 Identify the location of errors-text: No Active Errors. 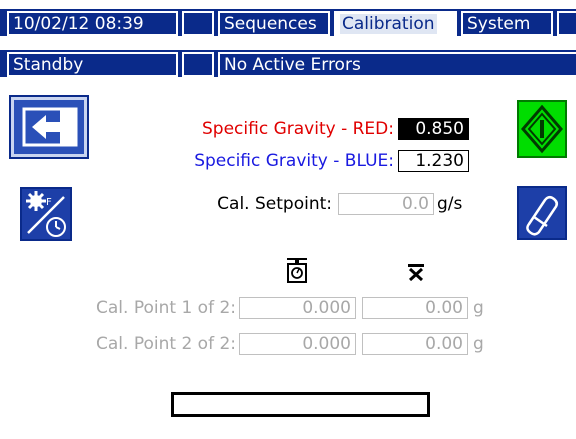
(397, 64).